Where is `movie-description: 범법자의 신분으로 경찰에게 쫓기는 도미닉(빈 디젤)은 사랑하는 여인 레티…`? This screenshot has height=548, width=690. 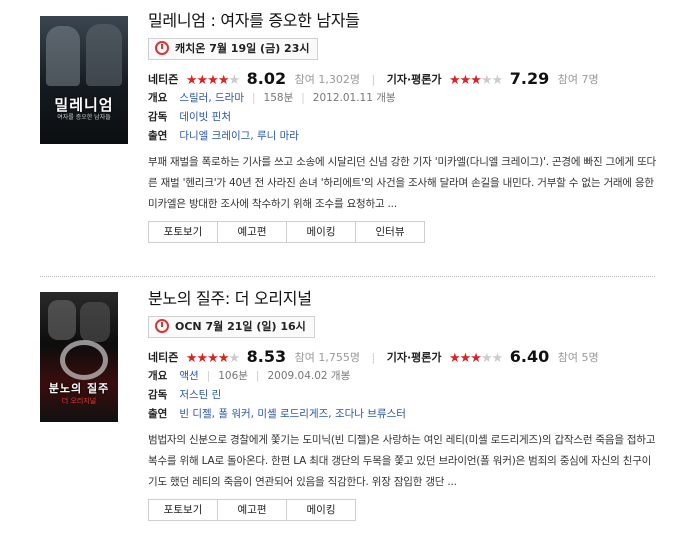 movie-description: 범법자의 신분으로 경찰에게 쫓기는 도미닉(빈 디젤)은 사랑하는 여인 레티… is located at coordinates (402, 461).